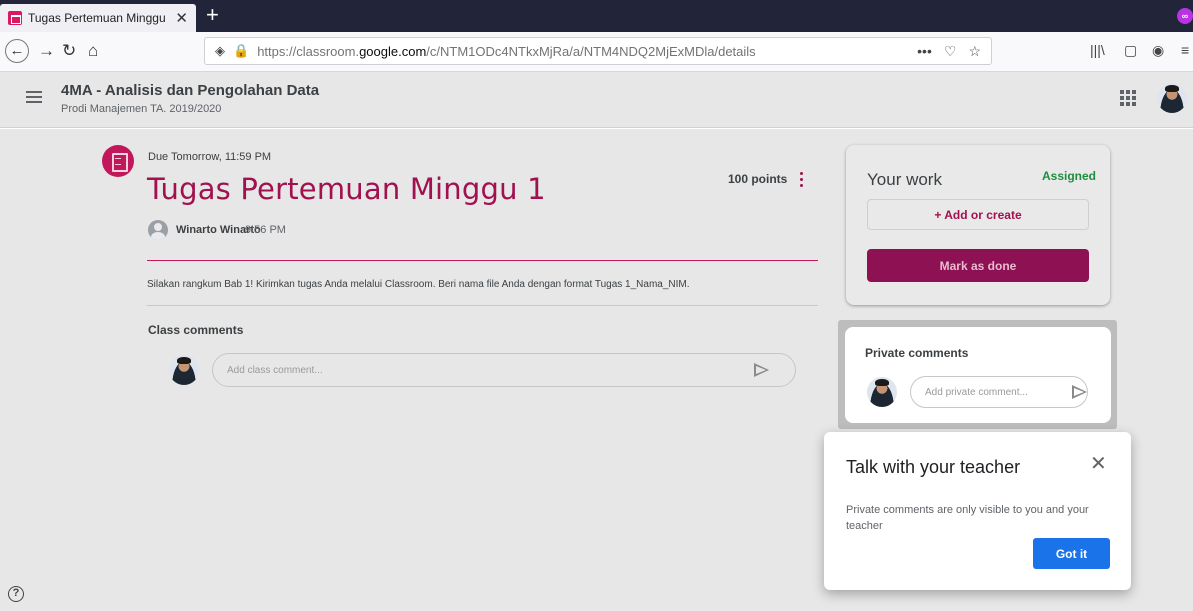 The height and width of the screenshot is (611, 1193). I want to click on close-icon: ✕, so click(1098, 464).